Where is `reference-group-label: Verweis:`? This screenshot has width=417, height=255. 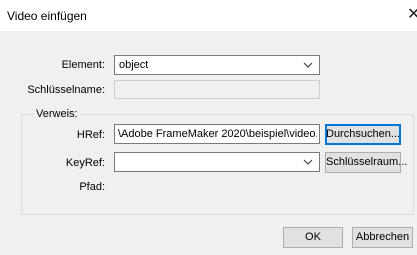
reference-group-label: Verweis: is located at coordinates (57, 114).